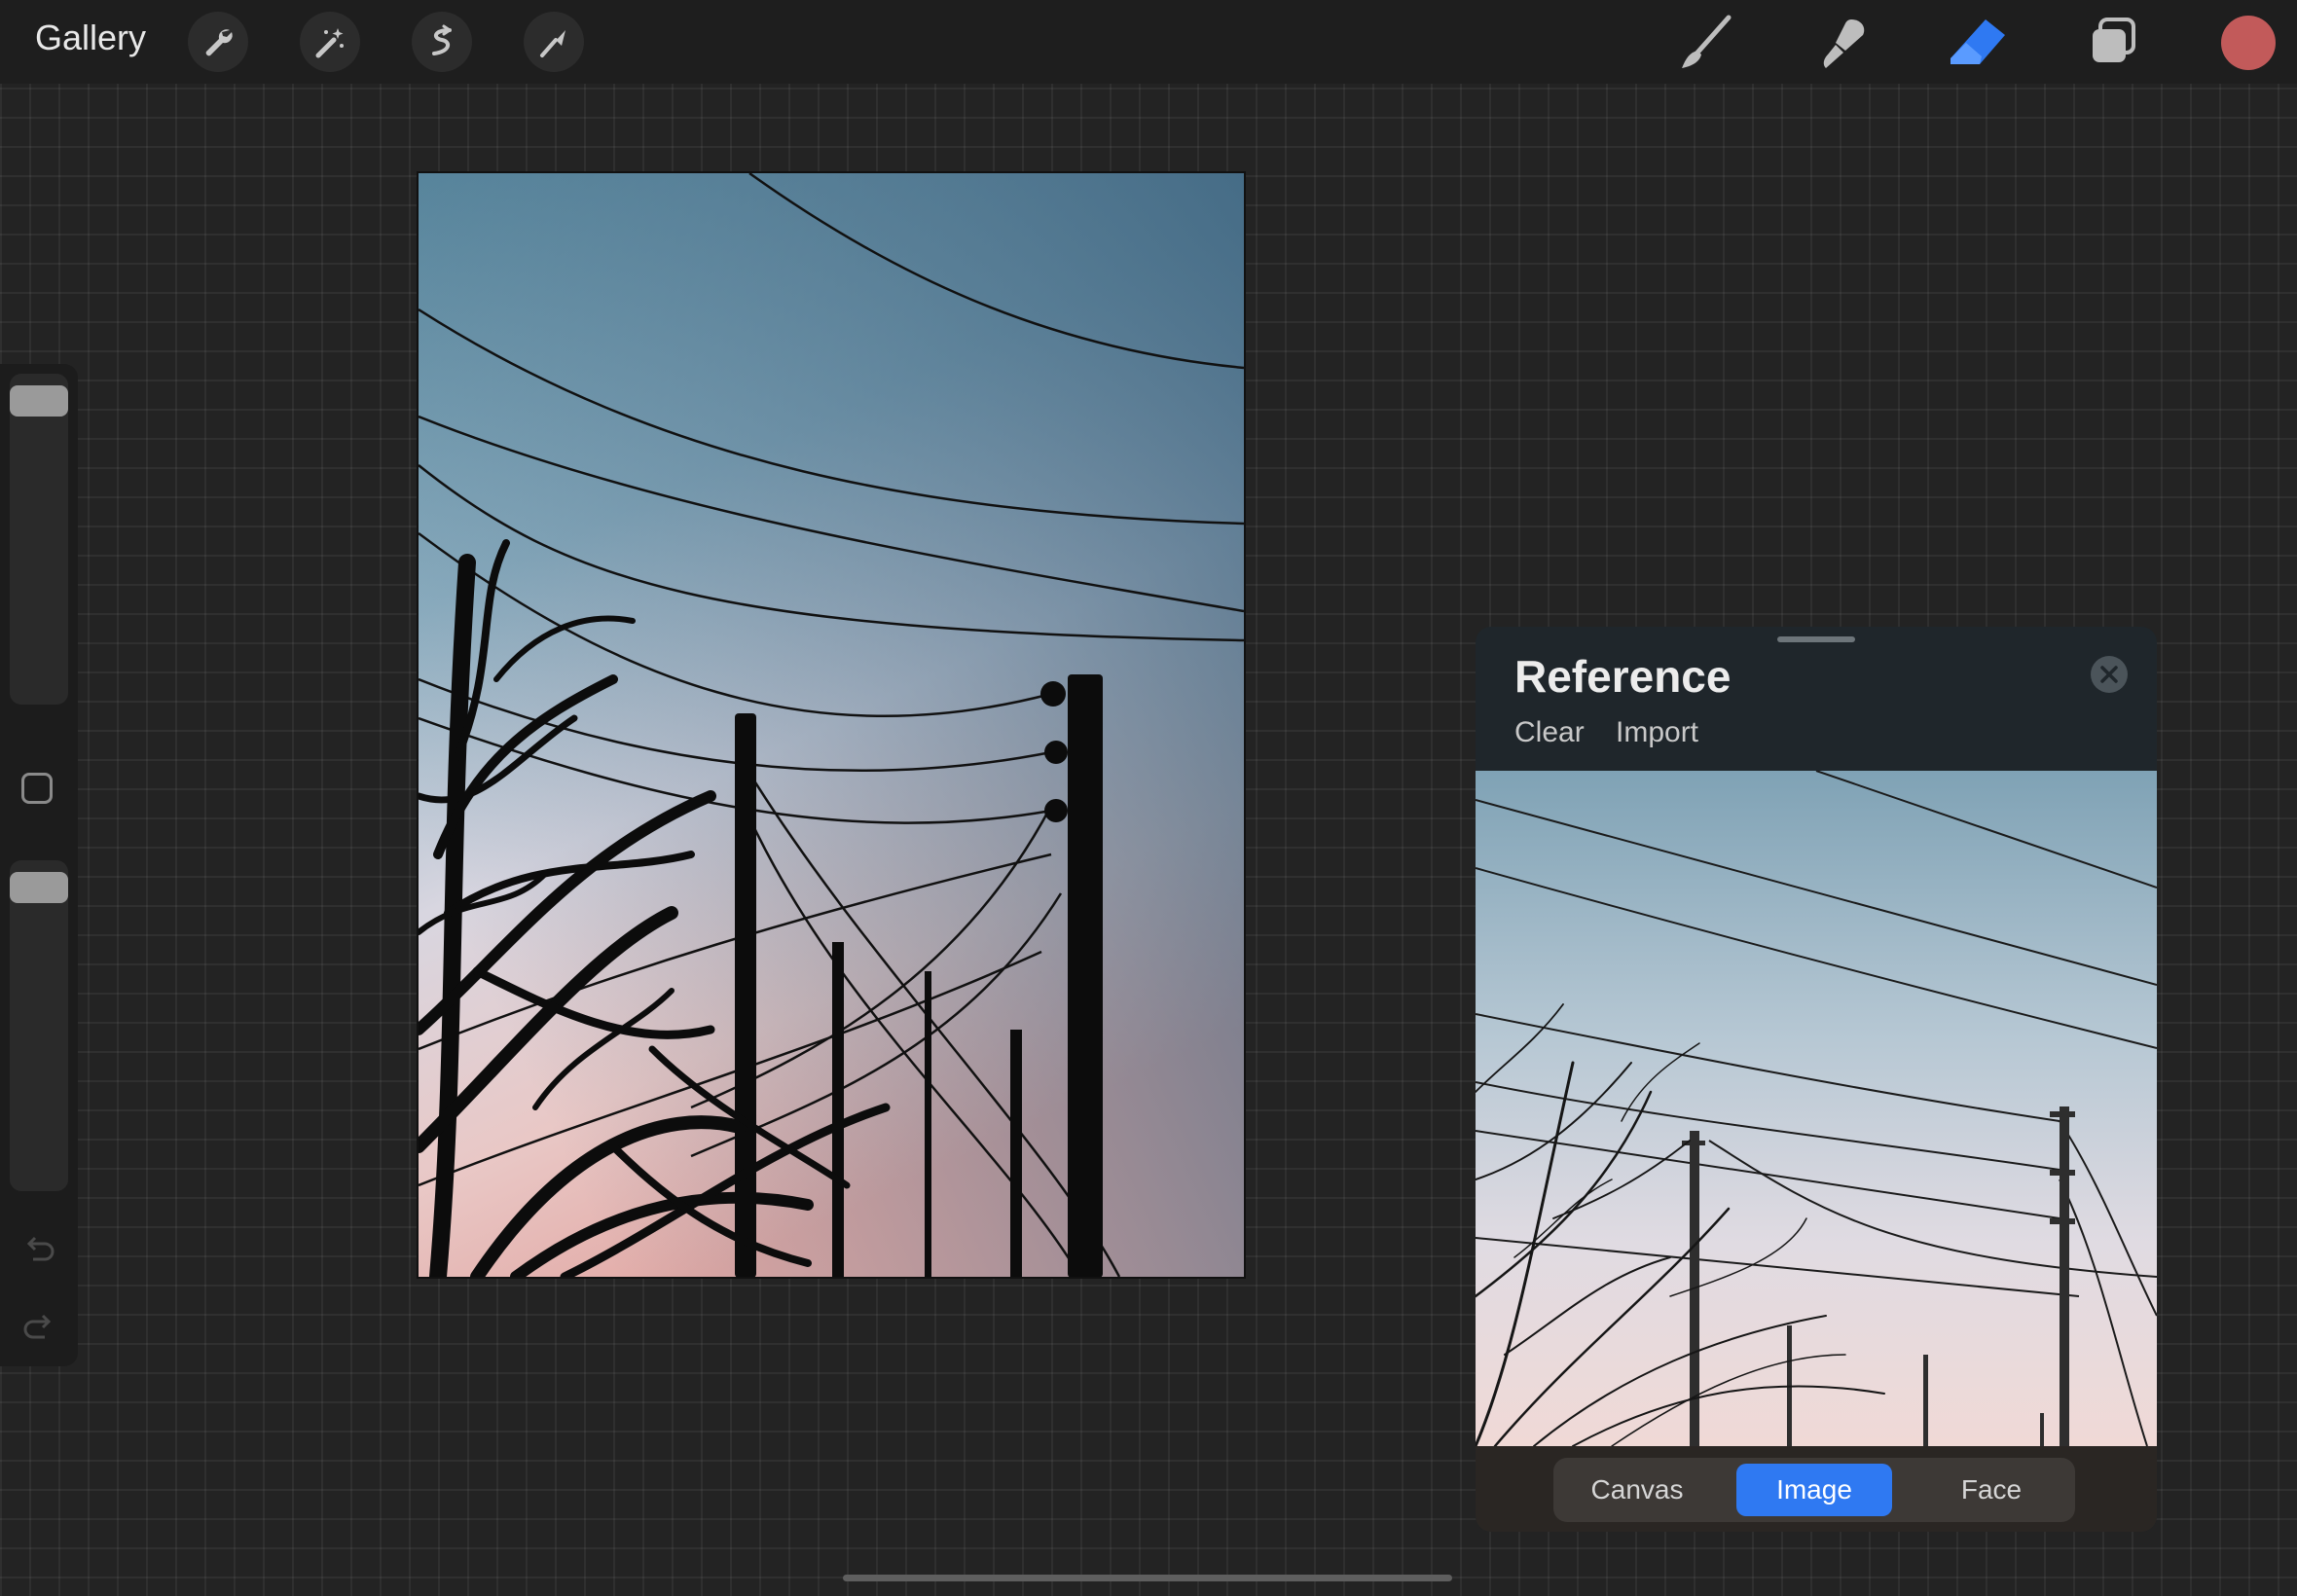 The height and width of the screenshot is (1596, 2297). I want to click on adjustments-button, so click(330, 42).